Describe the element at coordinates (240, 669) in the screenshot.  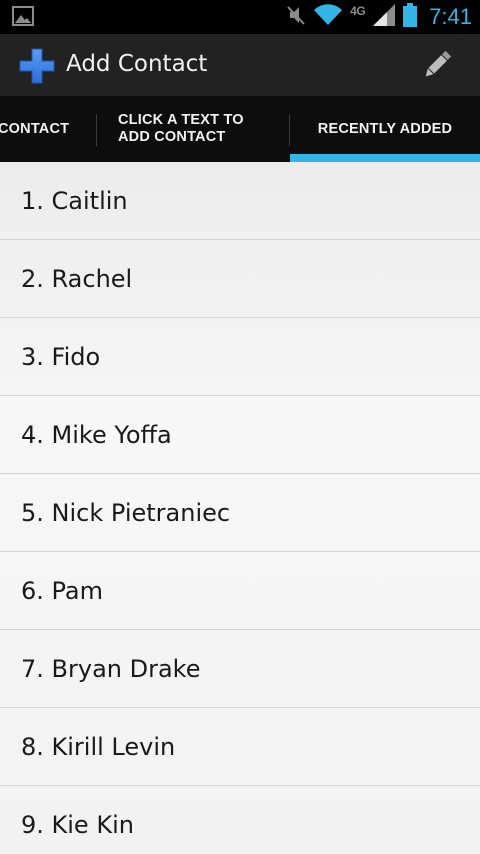
I see `list-item: 7. Bryan Drake` at that location.